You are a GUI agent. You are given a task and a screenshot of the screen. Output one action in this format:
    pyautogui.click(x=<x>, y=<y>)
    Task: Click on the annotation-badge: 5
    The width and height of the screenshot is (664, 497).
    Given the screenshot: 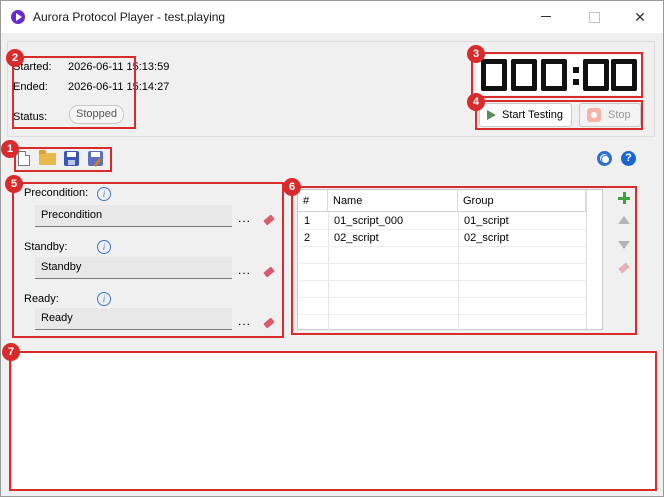 What is the action you would take?
    pyautogui.click(x=14, y=184)
    